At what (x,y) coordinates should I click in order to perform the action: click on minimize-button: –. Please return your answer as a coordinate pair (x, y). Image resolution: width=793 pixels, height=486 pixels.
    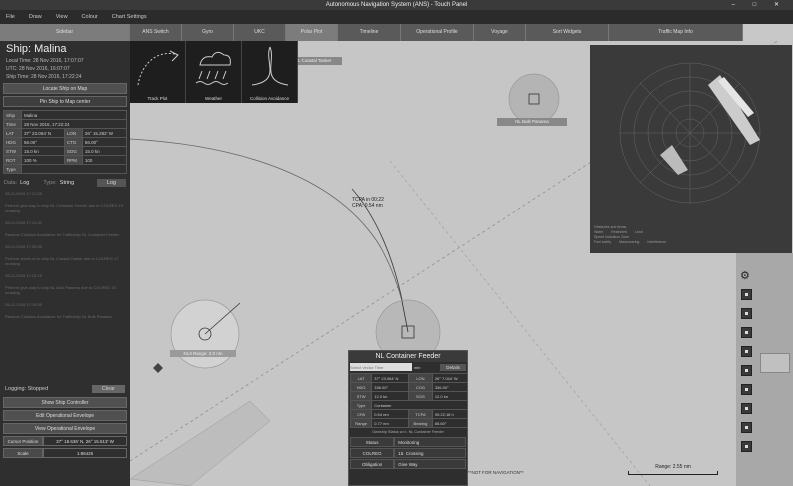
    Looking at the image, I should click on (737, 5).